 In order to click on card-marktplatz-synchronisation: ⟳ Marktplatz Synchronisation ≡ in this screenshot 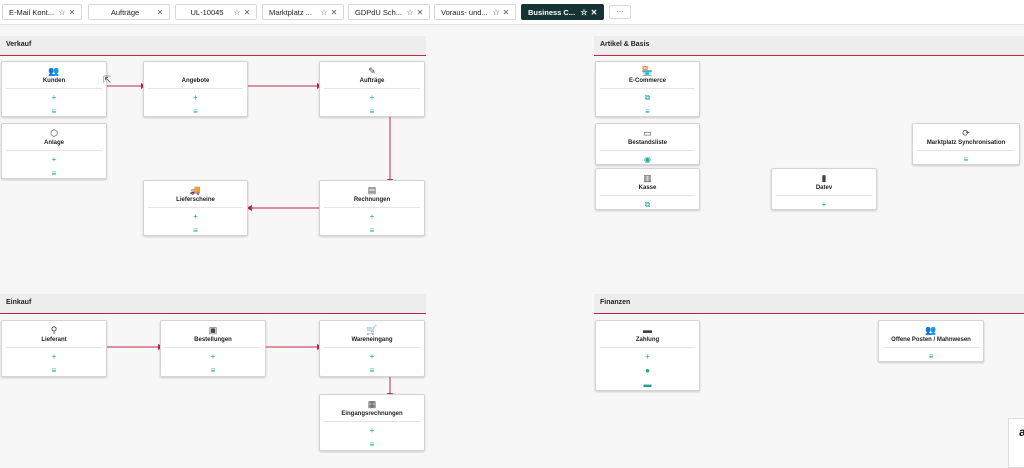, I will do `click(966, 144)`.